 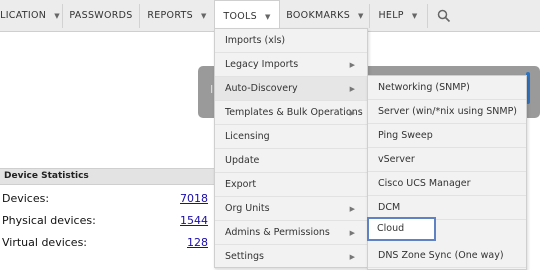 I want to click on menu-item-label: Ping Sweep, so click(x=405, y=135).